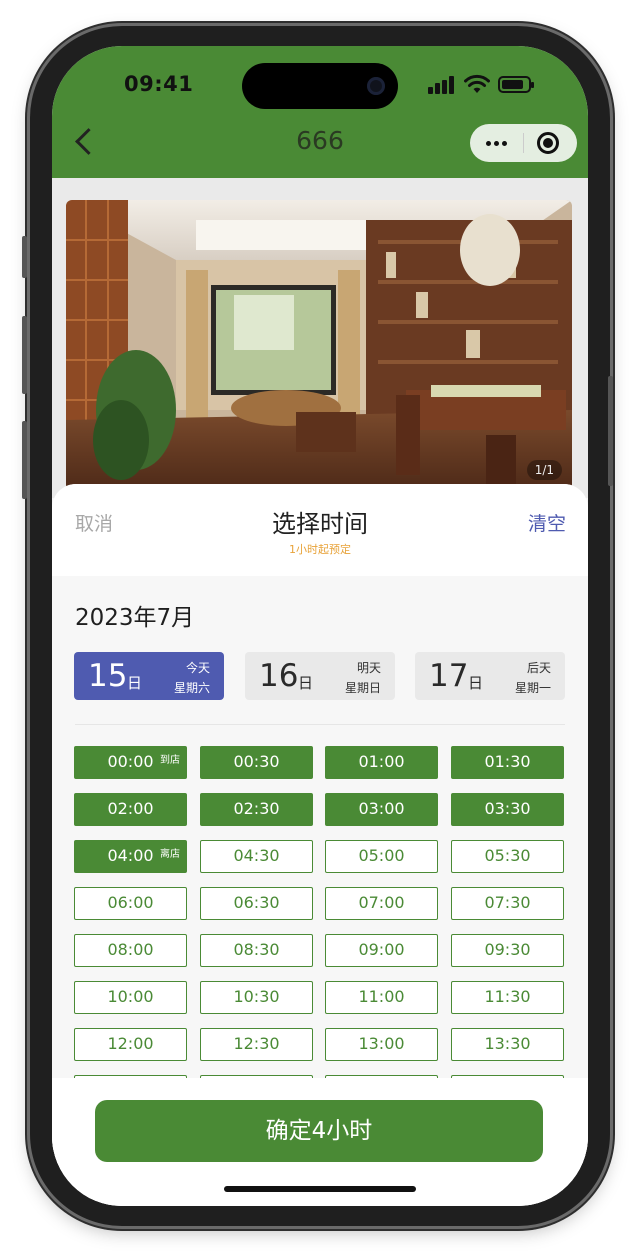 Image resolution: width=639 pixels, height=1253 pixels. I want to click on battery-level, so click(513, 84).